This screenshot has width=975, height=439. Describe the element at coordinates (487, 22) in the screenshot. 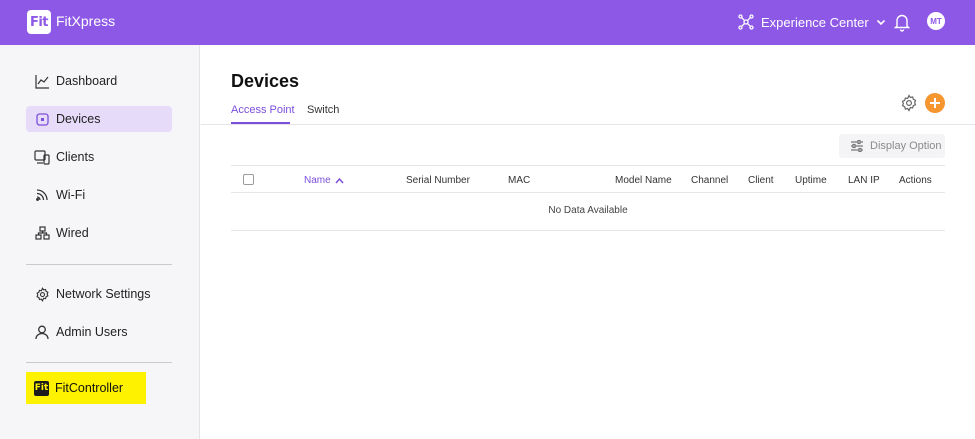

I see `top-bar: Fit FitXpress Experience Center MT` at that location.